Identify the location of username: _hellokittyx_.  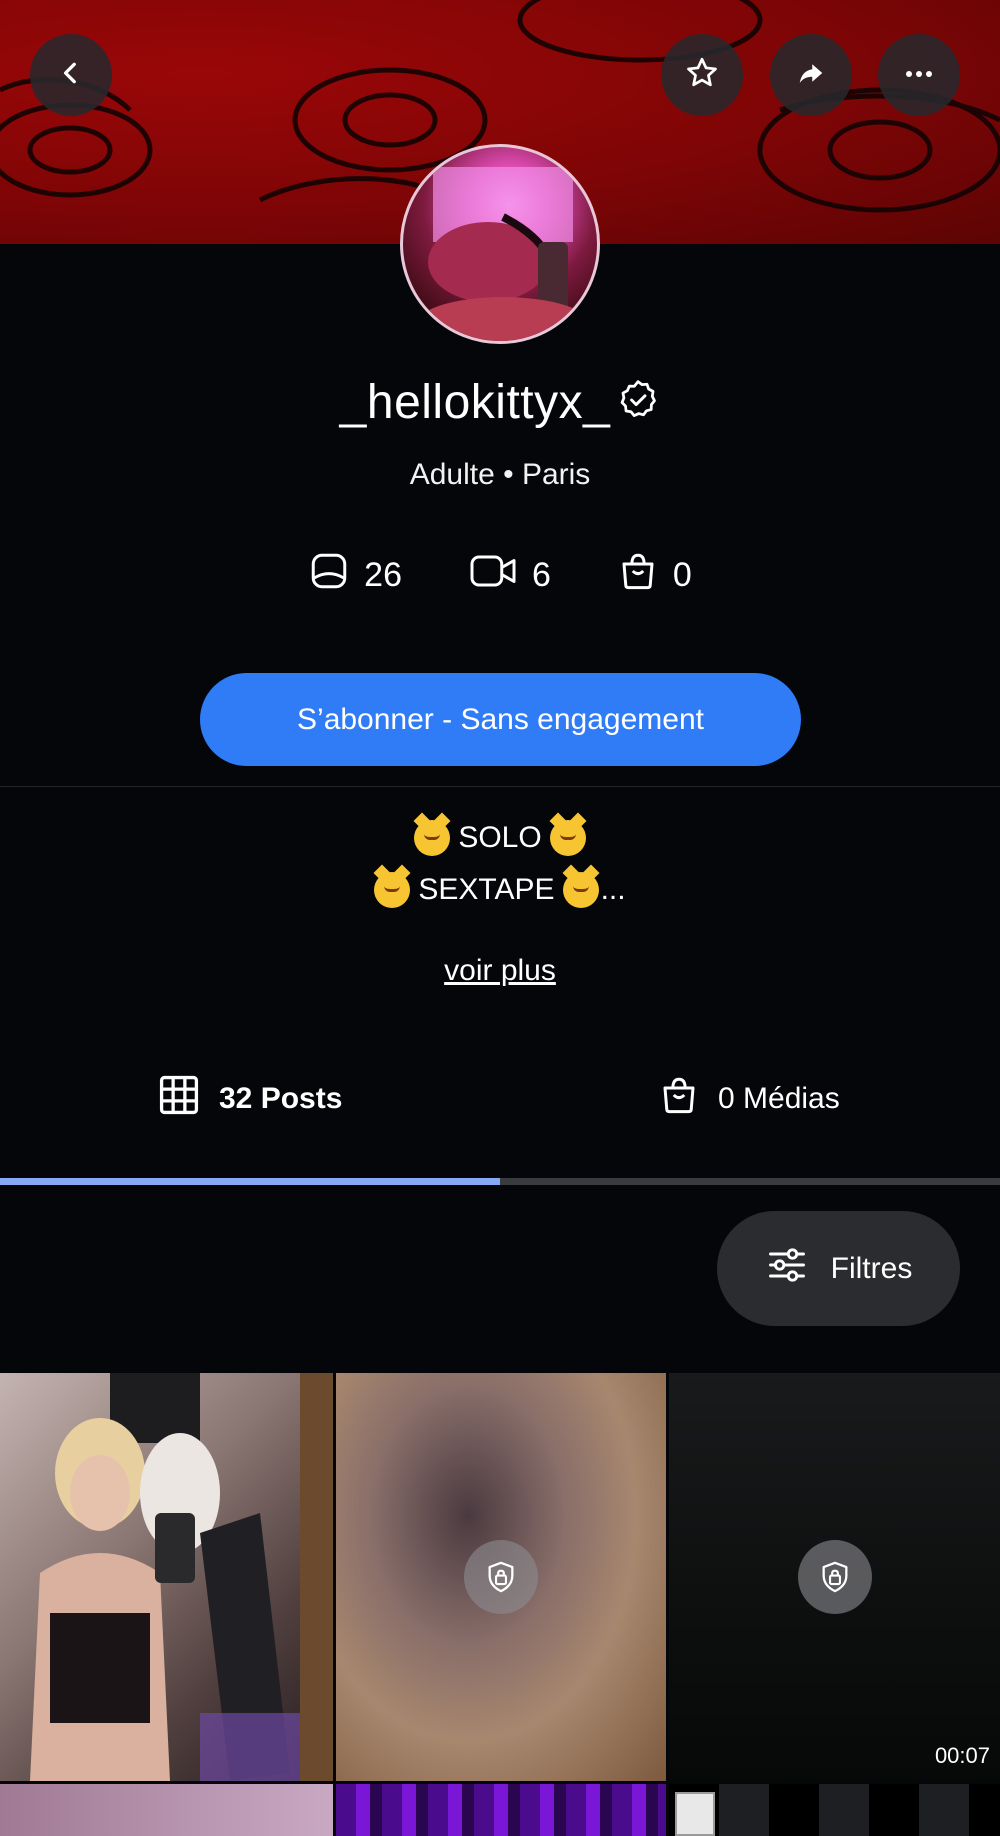
(475, 402).